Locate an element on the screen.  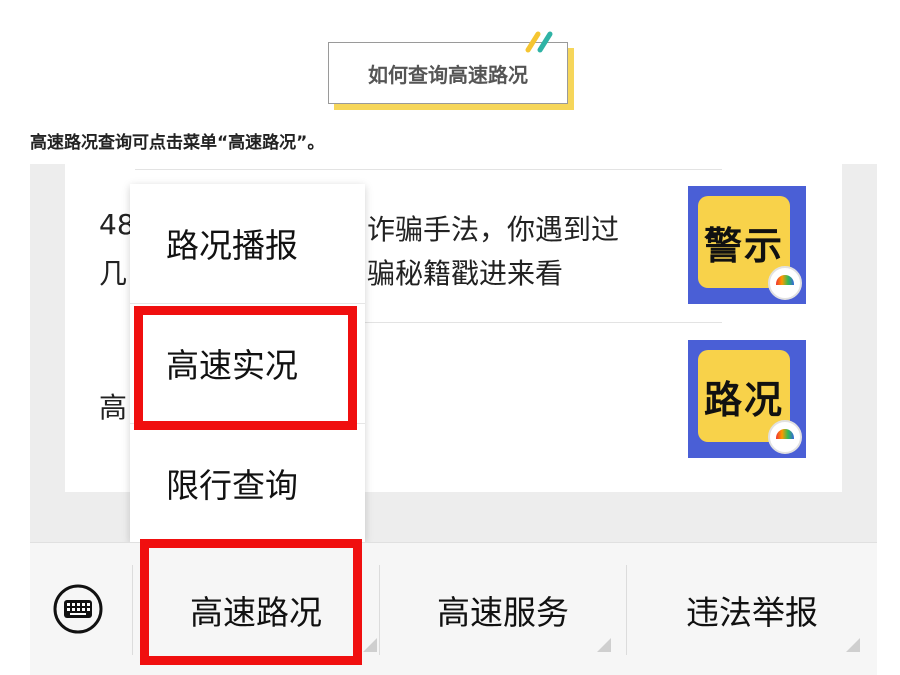
menu-item-restriction-query: 限行查询 is located at coordinates (247, 483).